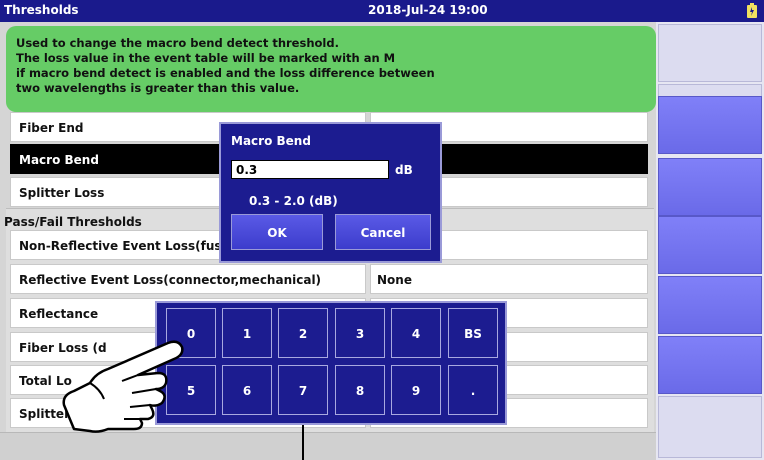  What do you see at coordinates (293, 201) in the screenshot?
I see `range-label: 0.3 - 2.0 (dB)` at bounding box center [293, 201].